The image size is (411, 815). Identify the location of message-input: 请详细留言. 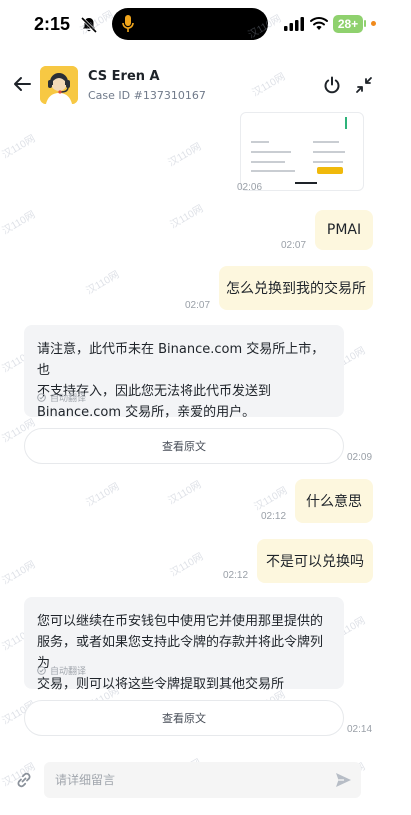
(202, 780).